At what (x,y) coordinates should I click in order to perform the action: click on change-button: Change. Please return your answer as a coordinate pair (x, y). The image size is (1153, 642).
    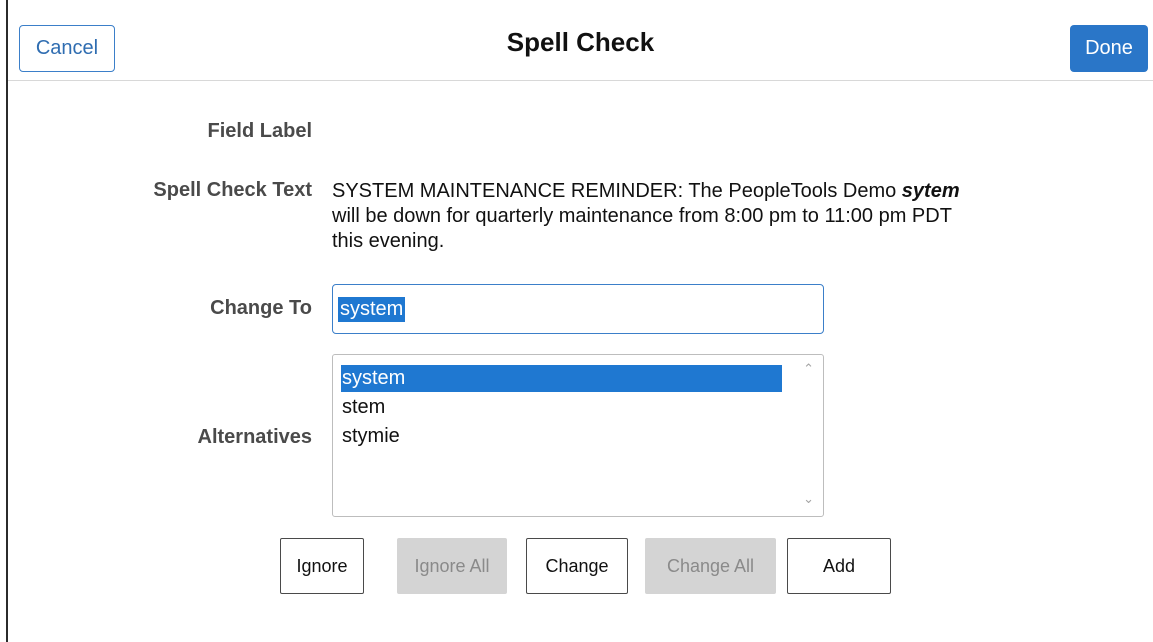
    Looking at the image, I should click on (577, 566).